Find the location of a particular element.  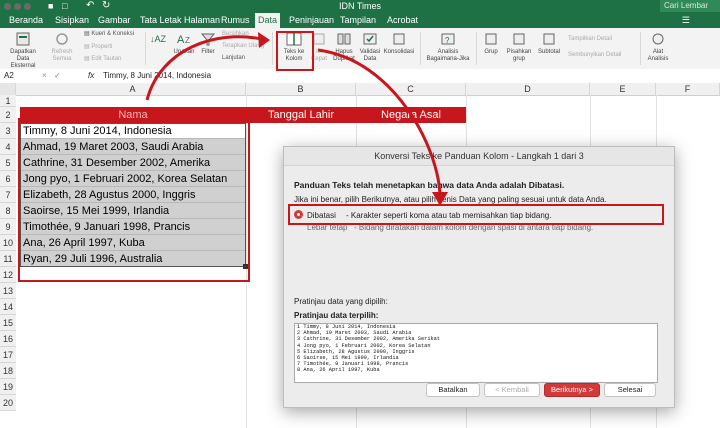

arrow-head-delimited is located at coordinates (440, 199).